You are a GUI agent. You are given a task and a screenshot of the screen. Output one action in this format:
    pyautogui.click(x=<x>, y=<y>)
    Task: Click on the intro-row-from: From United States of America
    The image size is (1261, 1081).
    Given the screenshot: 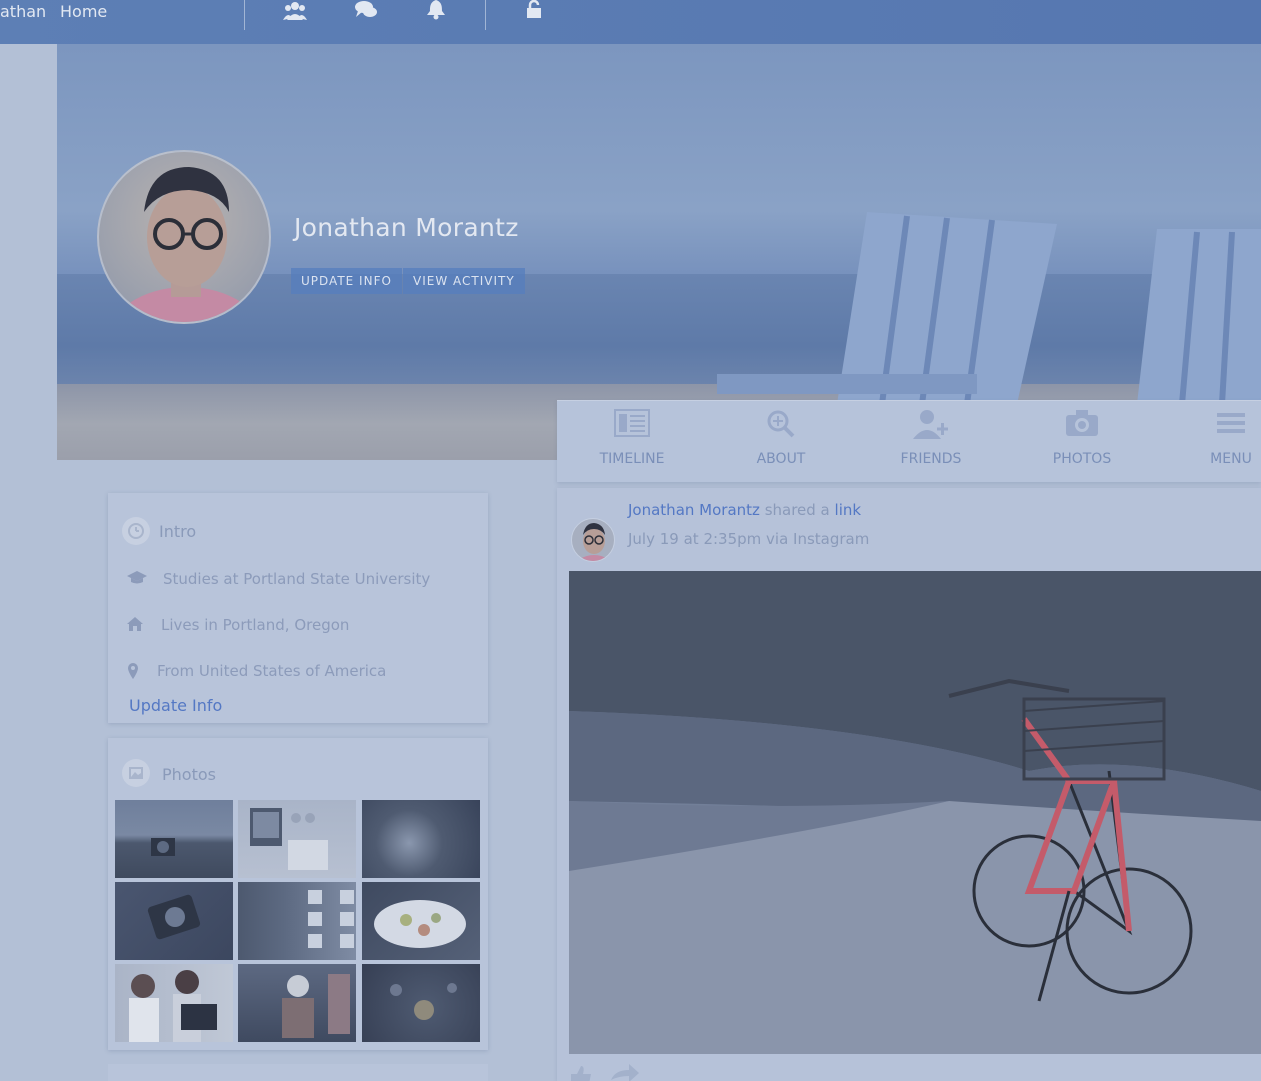 What is the action you would take?
    pyautogui.click(x=272, y=671)
    